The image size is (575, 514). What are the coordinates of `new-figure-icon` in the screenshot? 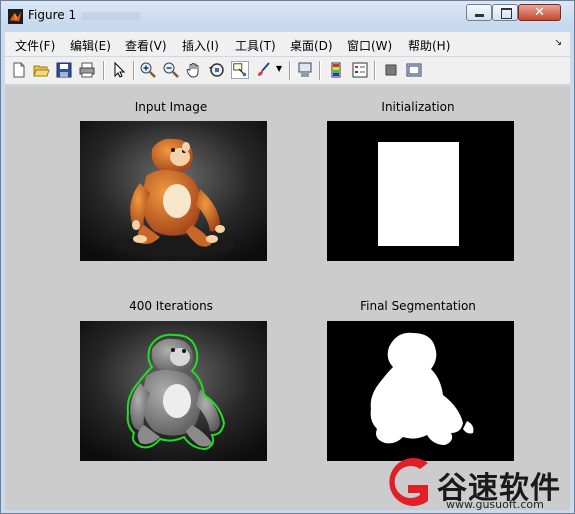 It's located at (19, 70).